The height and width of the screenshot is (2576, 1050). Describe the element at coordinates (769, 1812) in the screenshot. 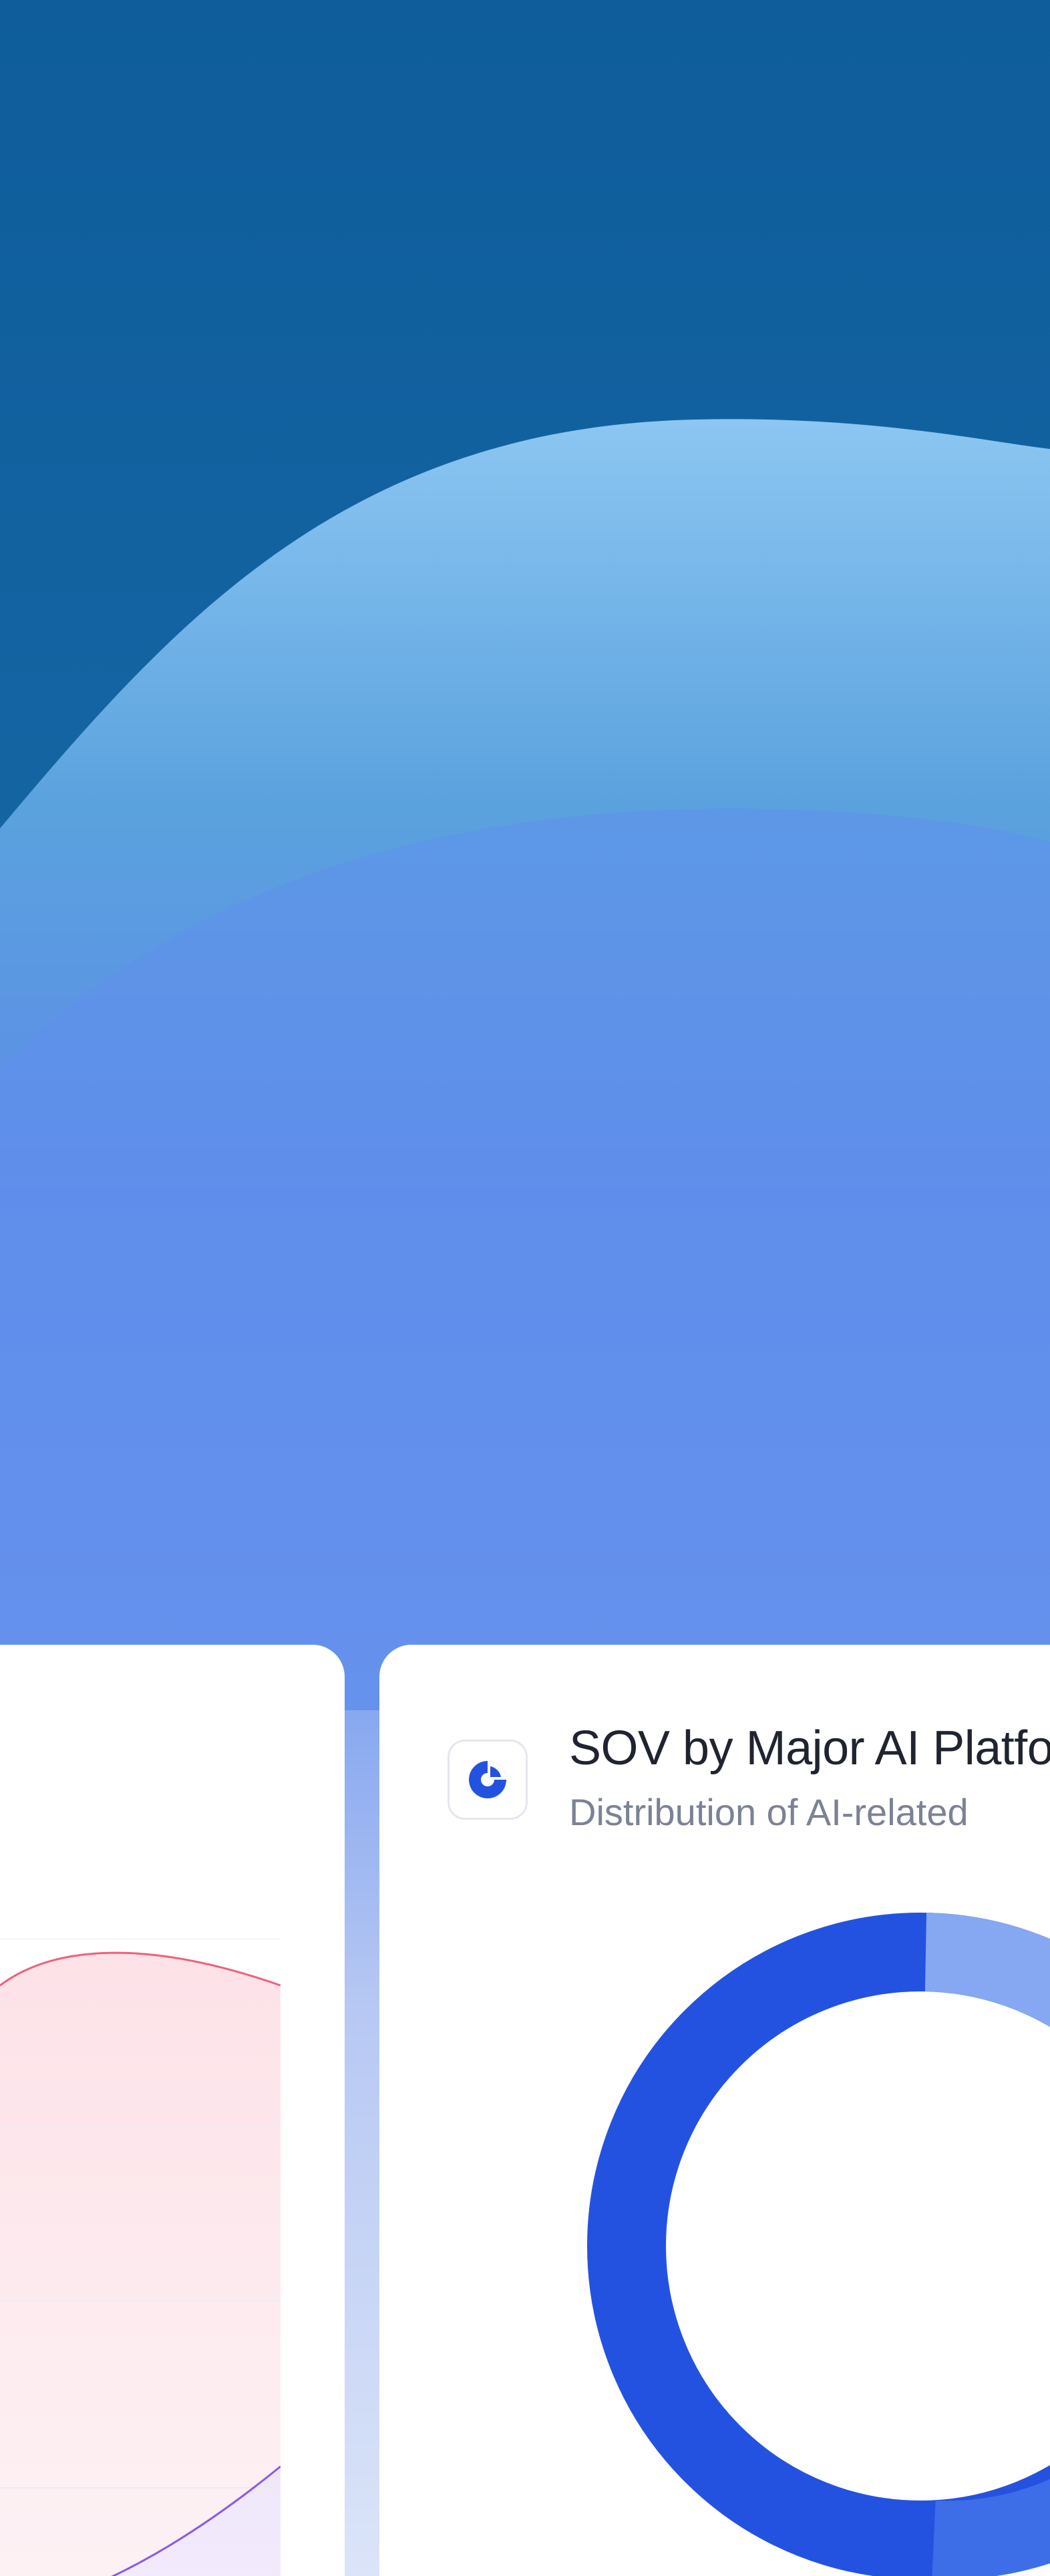

I see `card-subtitle: Distribution of AI-related` at that location.